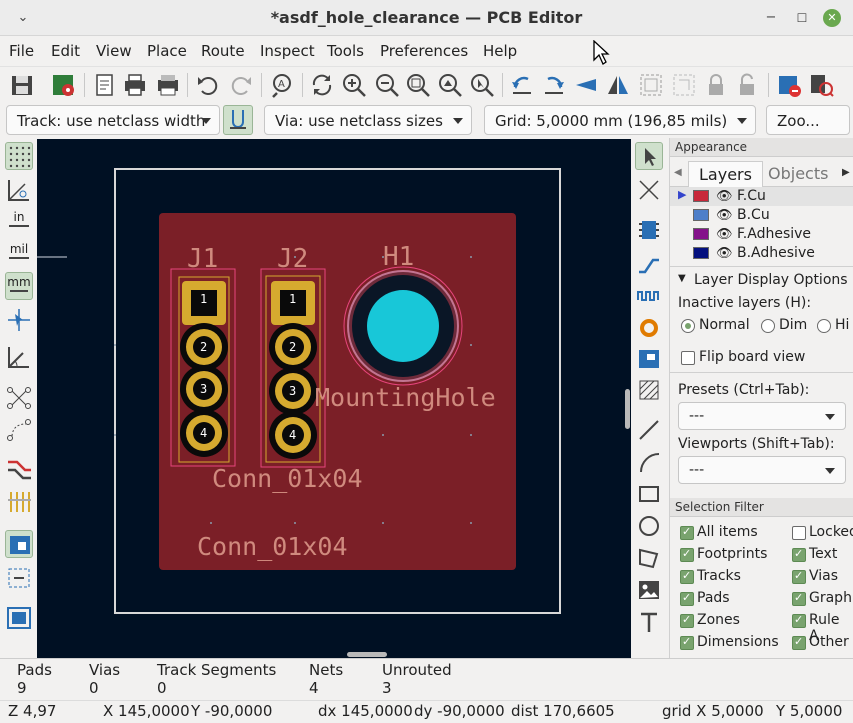  What do you see at coordinates (649, 462) in the screenshot?
I see `draw-arc-icon` at bounding box center [649, 462].